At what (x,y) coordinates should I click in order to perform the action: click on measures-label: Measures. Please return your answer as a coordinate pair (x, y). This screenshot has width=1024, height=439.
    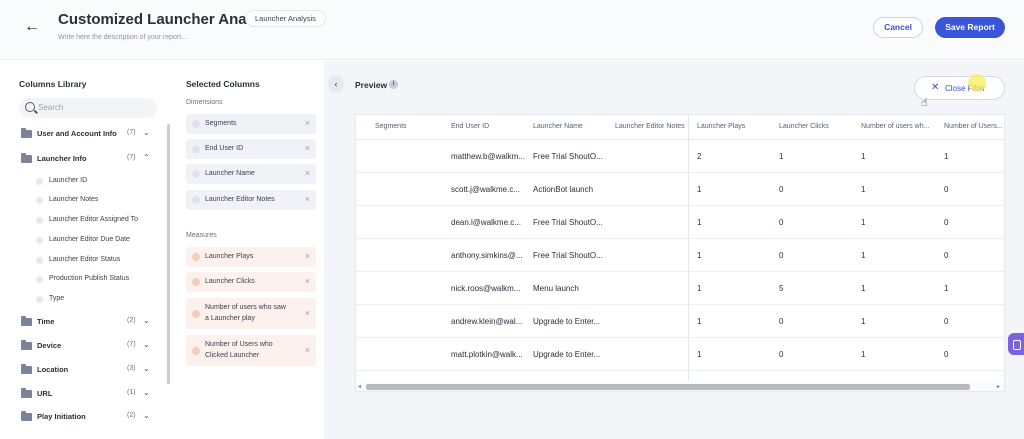
    Looking at the image, I should click on (201, 235).